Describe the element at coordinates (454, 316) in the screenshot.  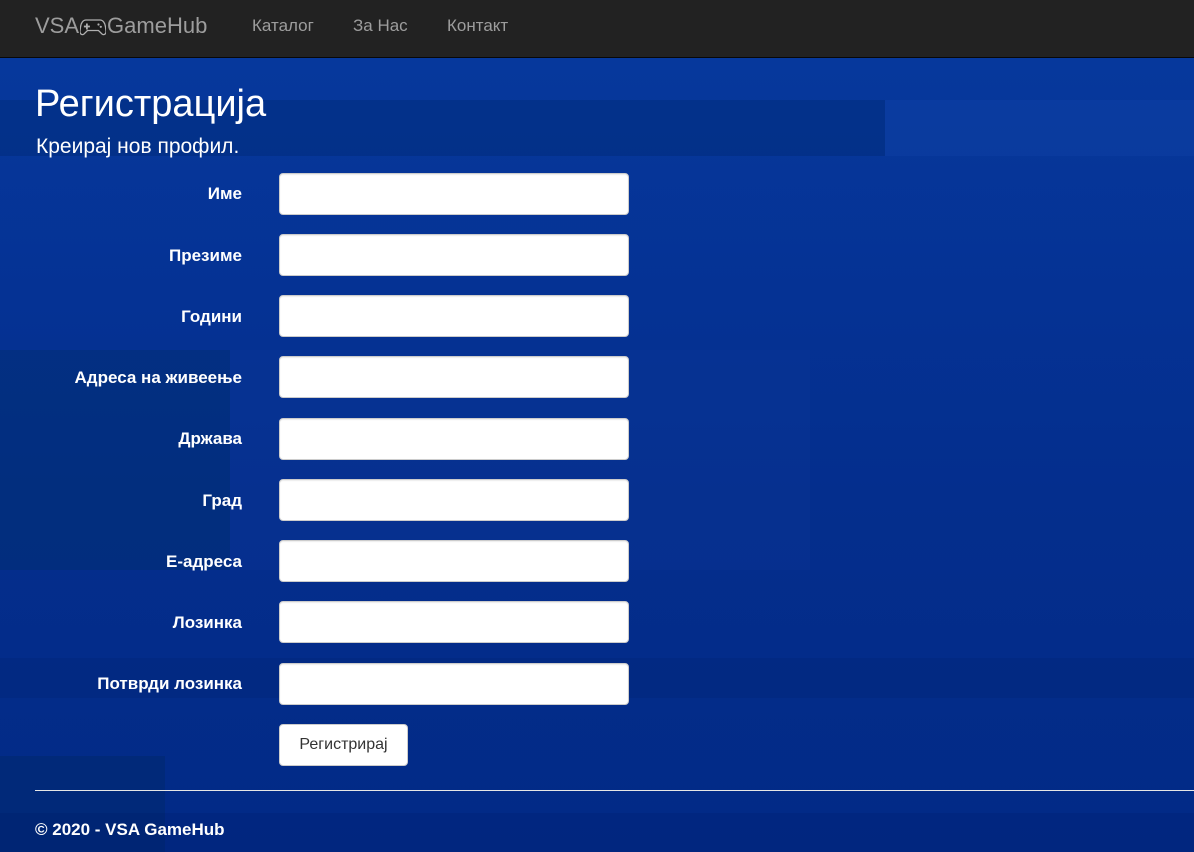
I see `age-input` at that location.